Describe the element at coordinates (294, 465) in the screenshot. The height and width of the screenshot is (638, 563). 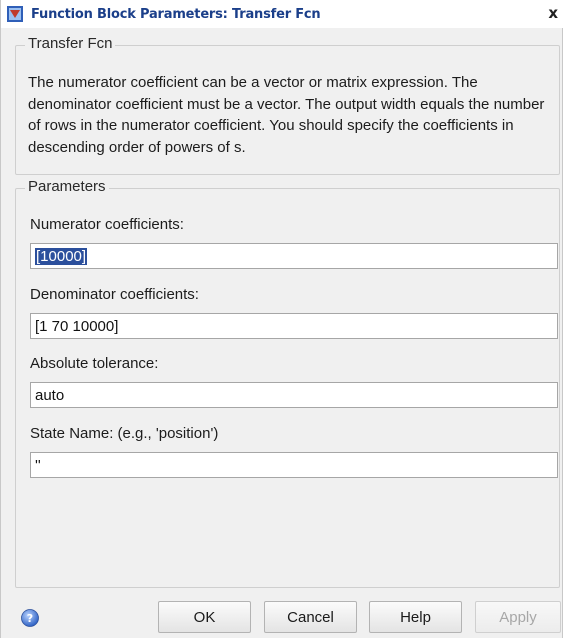
I see `state-name-input: ''` at that location.